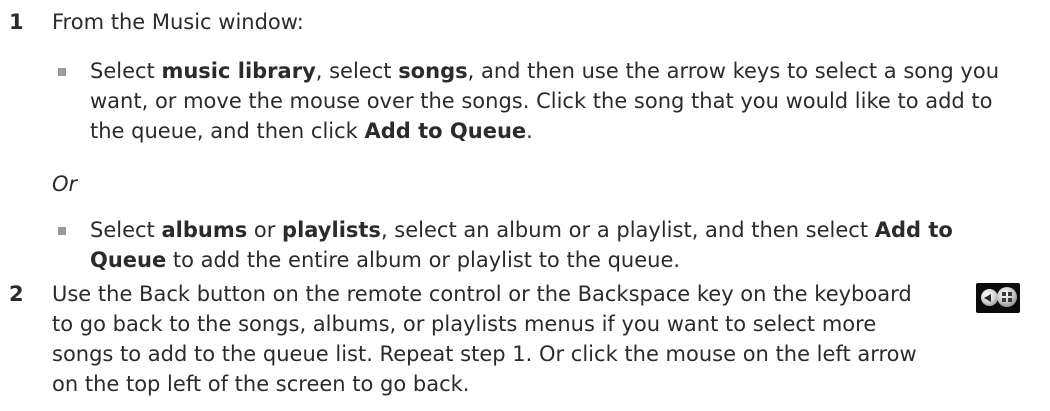 This screenshot has width=1050, height=411. Describe the element at coordinates (445, 131) in the screenshot. I see `bullet-1-bold-add-to-queue: Add to Queue` at that location.